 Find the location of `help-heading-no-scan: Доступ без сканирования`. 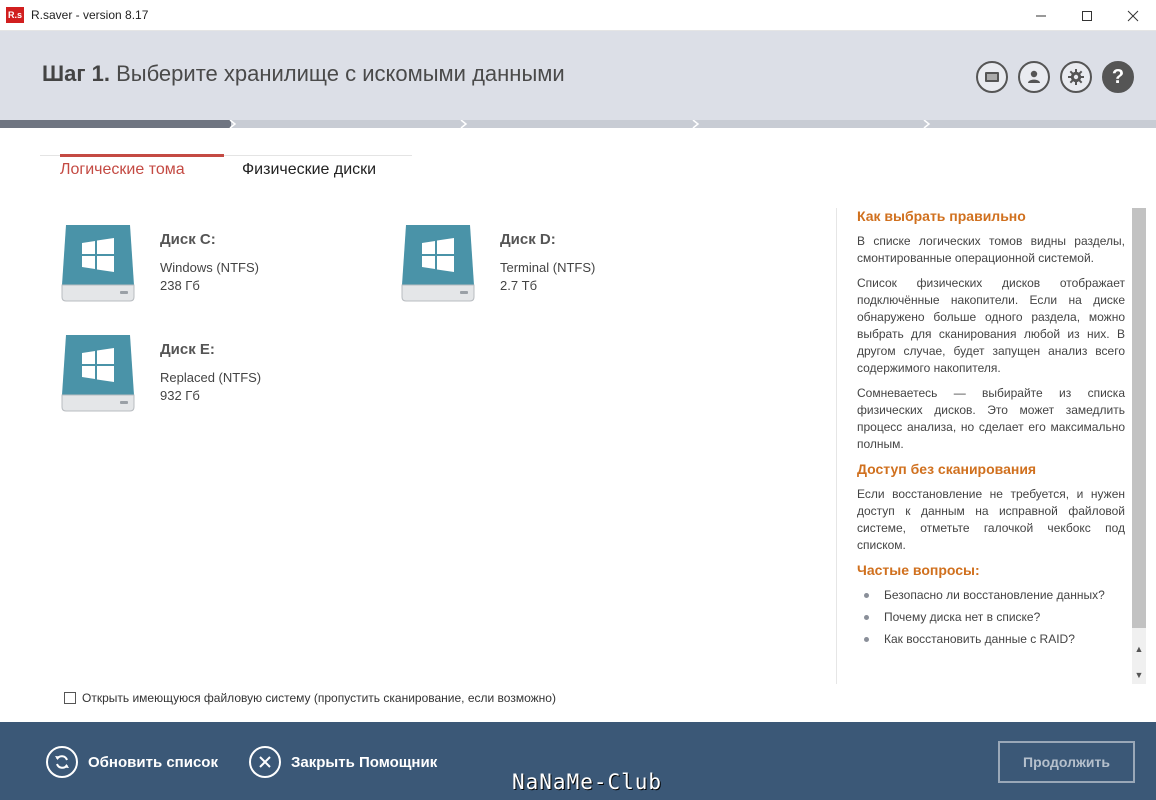

help-heading-no-scan: Доступ без сканирования is located at coordinates (947, 469).